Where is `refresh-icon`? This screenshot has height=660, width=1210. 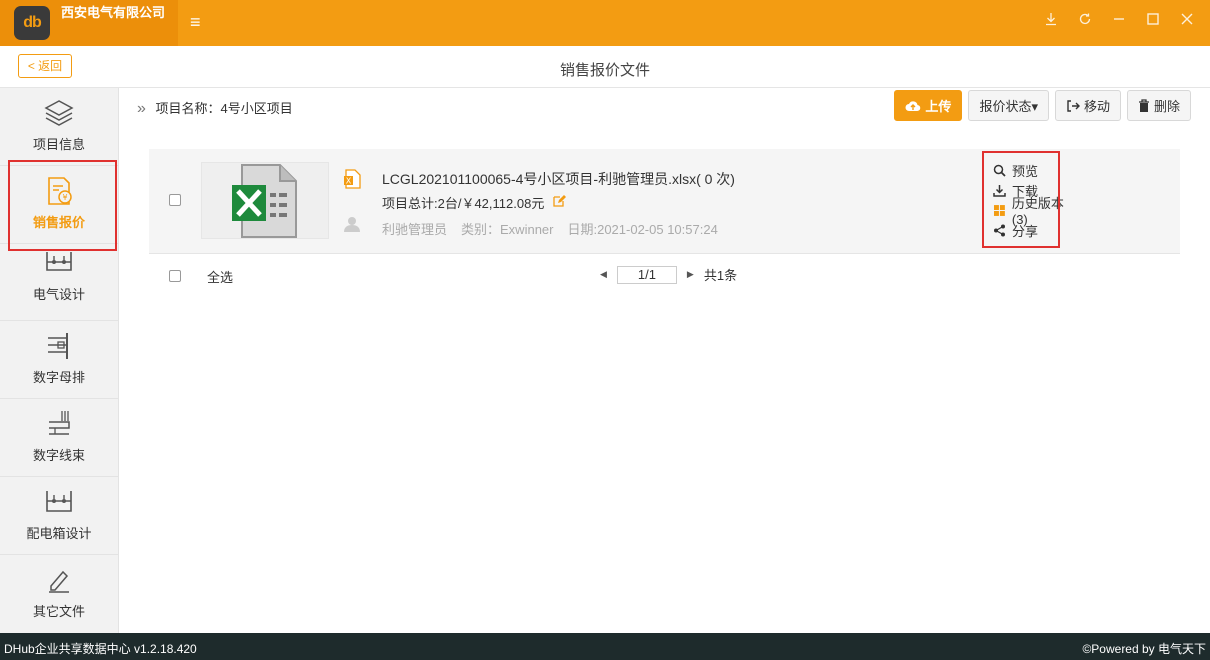 refresh-icon is located at coordinates (1085, 22).